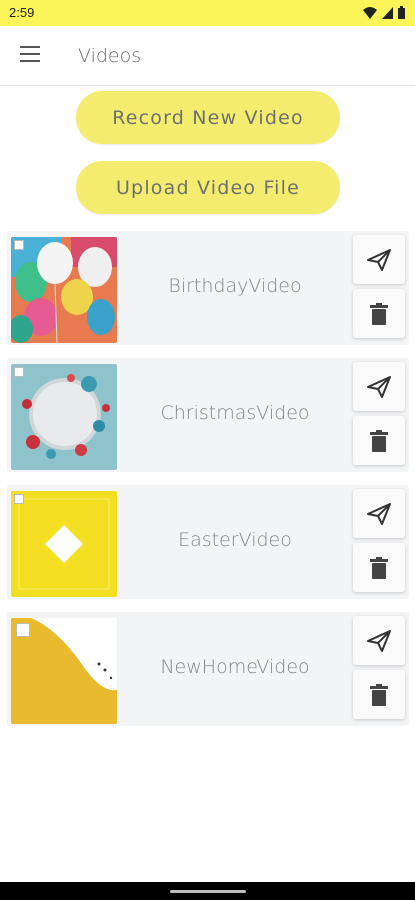 Image resolution: width=415 pixels, height=900 pixels. What do you see at coordinates (22, 12) in the screenshot?
I see `status-time: 2:59` at bounding box center [22, 12].